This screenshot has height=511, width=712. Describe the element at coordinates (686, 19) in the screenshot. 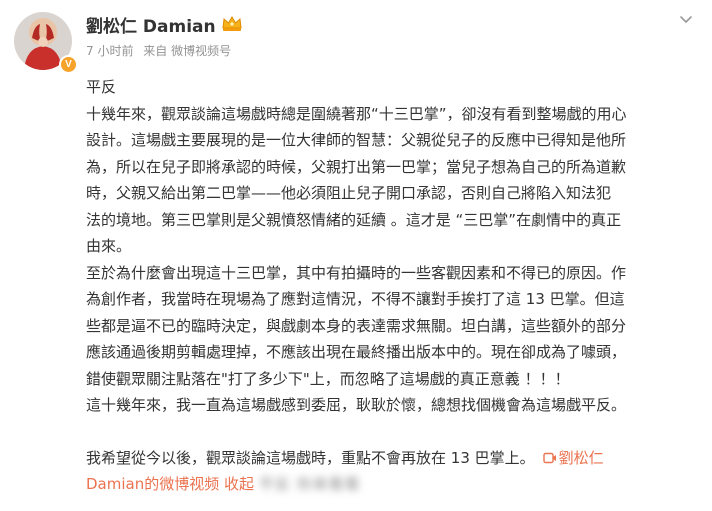

I see `chevron-down-icon` at that location.